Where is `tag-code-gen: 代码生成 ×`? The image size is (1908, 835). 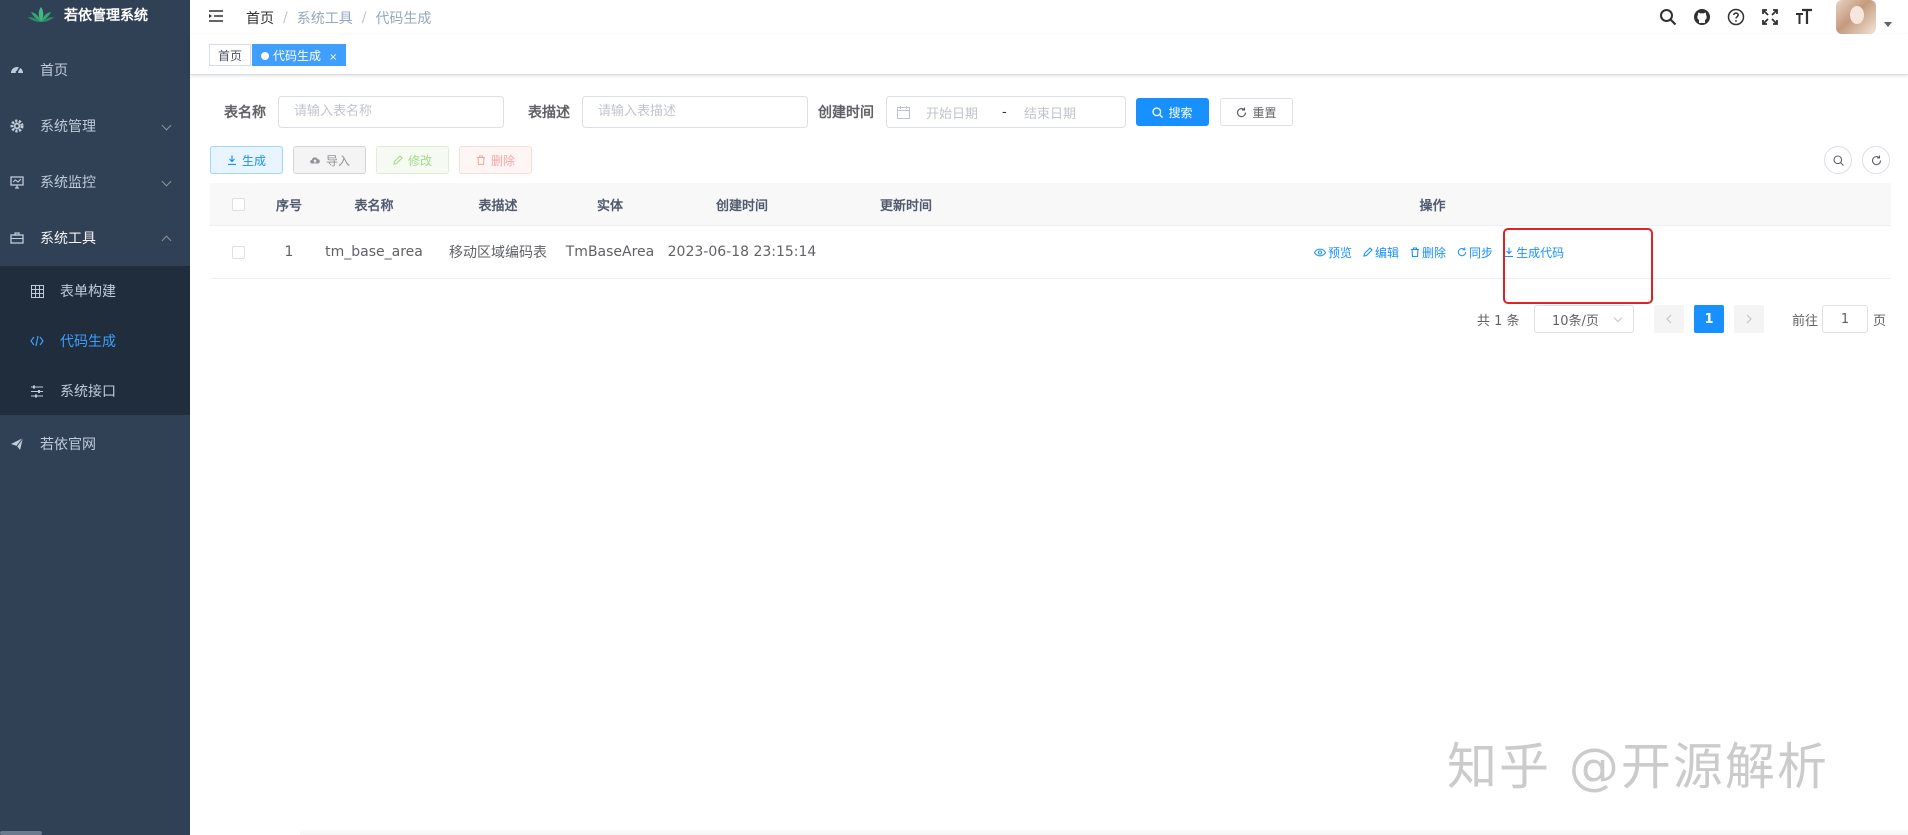 tag-code-gen: 代码生成 × is located at coordinates (299, 55).